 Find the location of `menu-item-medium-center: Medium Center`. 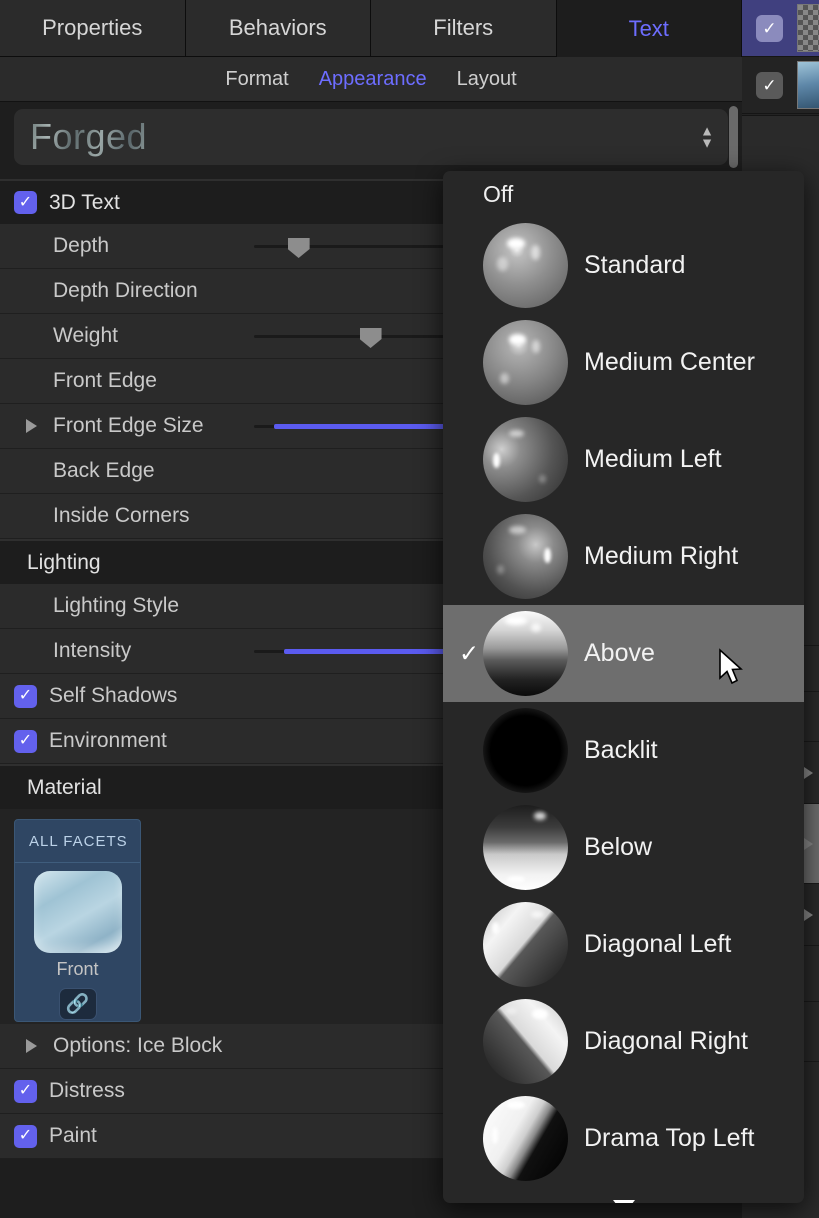

menu-item-medium-center: Medium Center is located at coordinates (623, 362).